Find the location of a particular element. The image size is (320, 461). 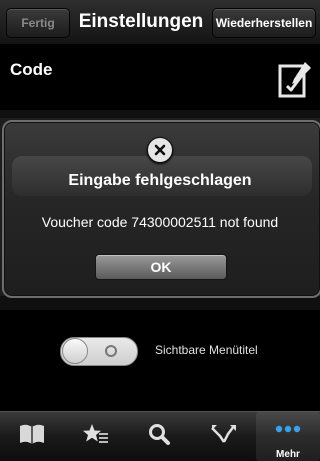

tab-random is located at coordinates (224, 436).